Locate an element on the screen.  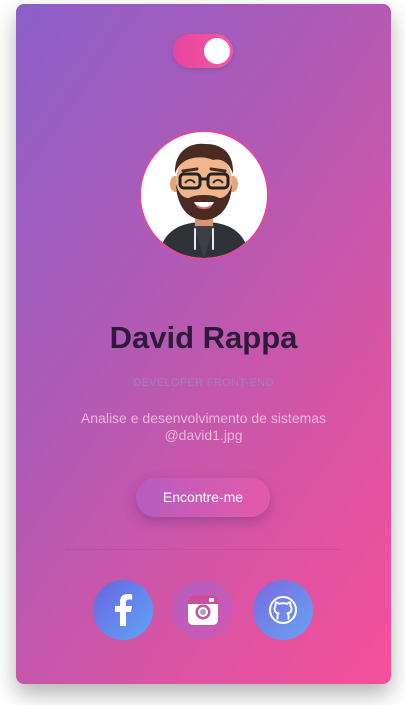
facebook-icon is located at coordinates (124, 610).